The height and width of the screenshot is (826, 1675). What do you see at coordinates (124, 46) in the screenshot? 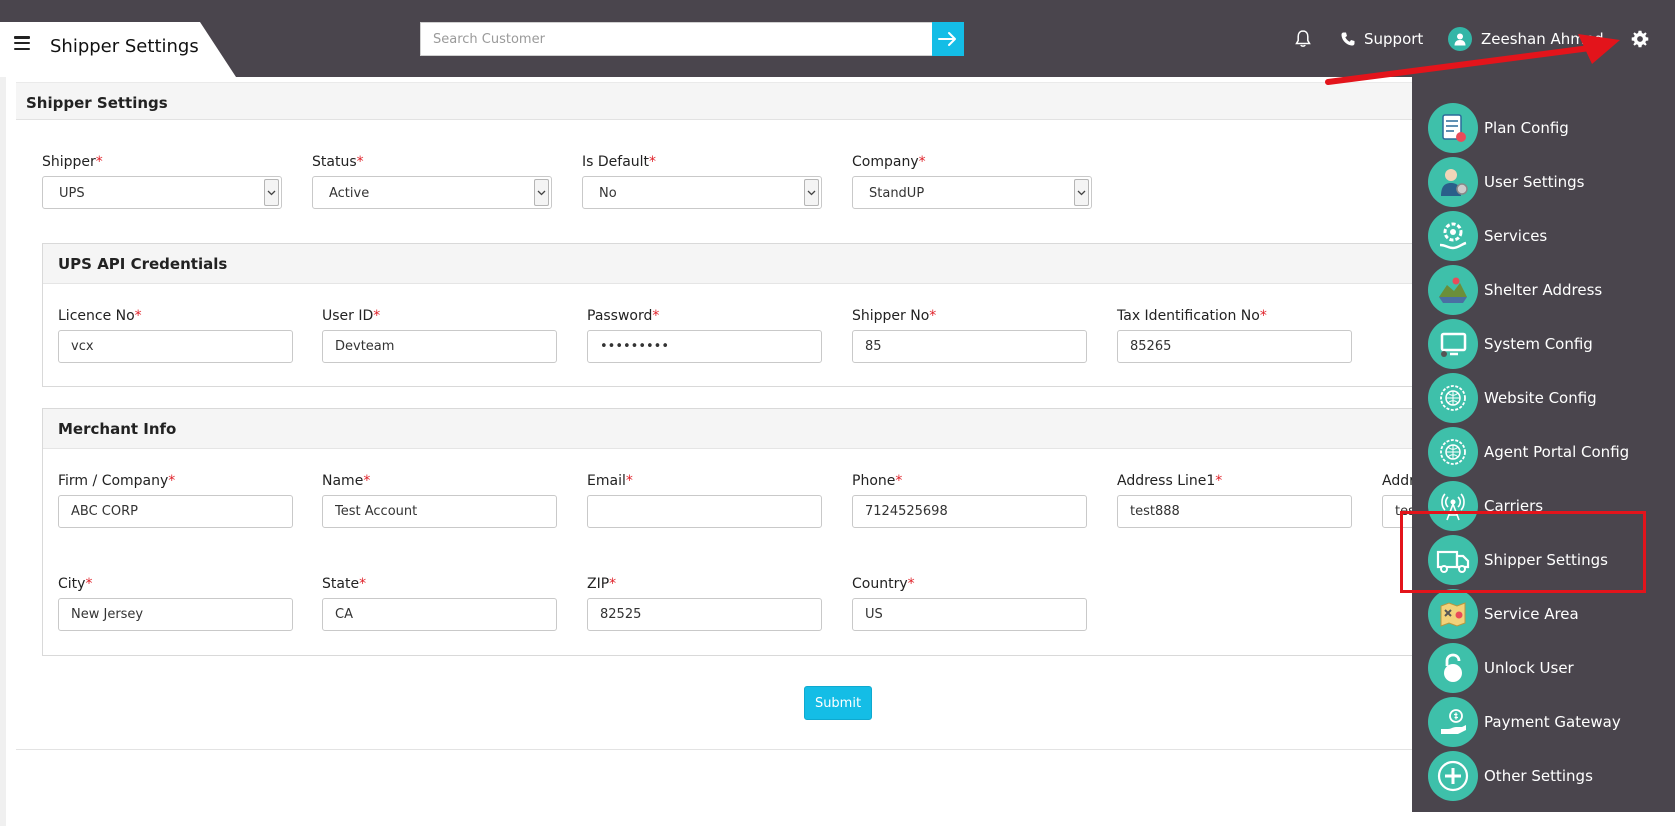
I see `page-title: Shipper Settings` at bounding box center [124, 46].